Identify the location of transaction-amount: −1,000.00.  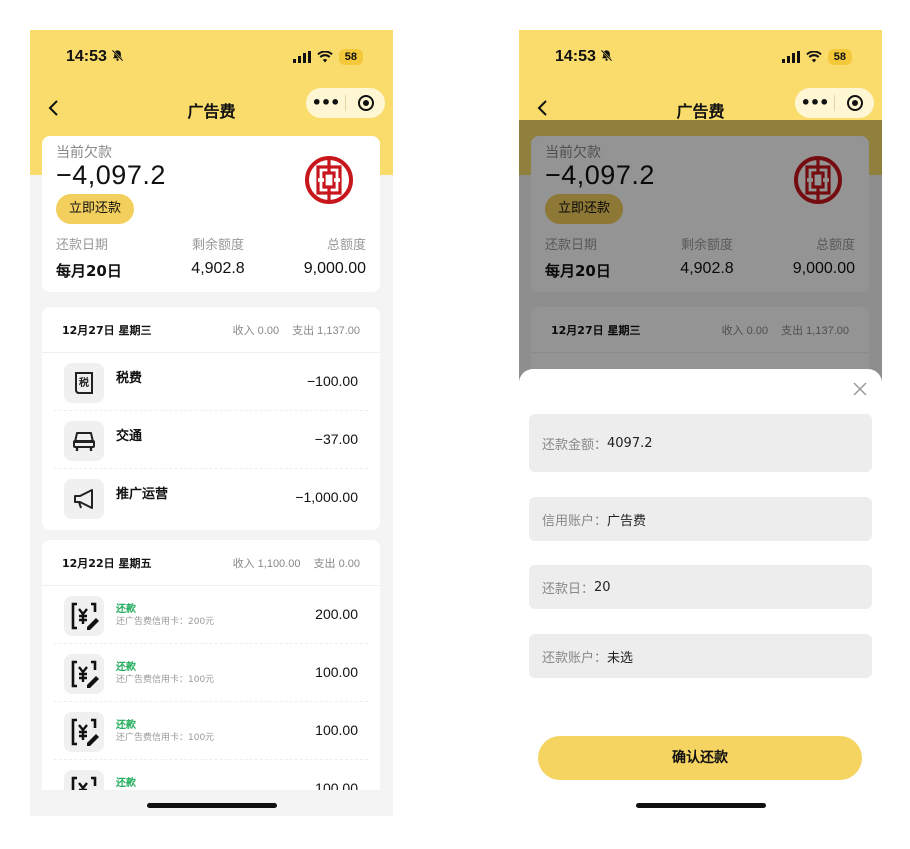
(326, 497).